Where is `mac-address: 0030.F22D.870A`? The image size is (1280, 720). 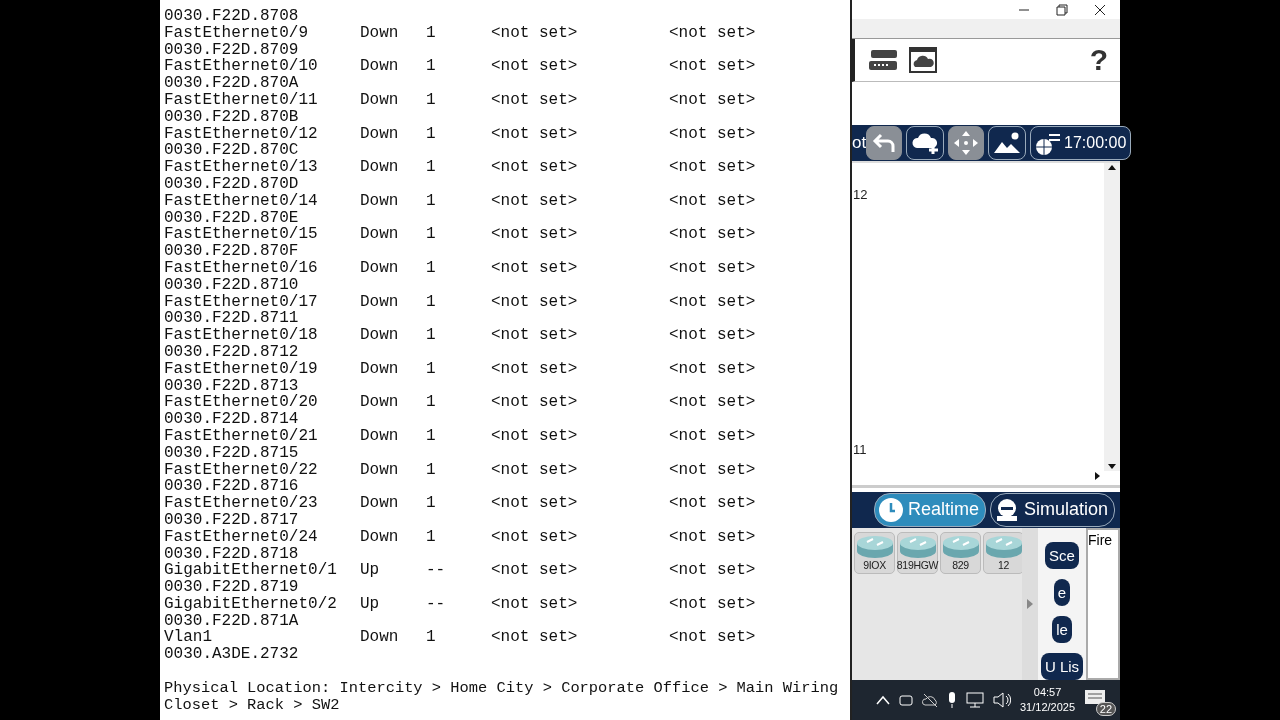
mac-address: 0030.F22D.870A is located at coordinates (231, 83).